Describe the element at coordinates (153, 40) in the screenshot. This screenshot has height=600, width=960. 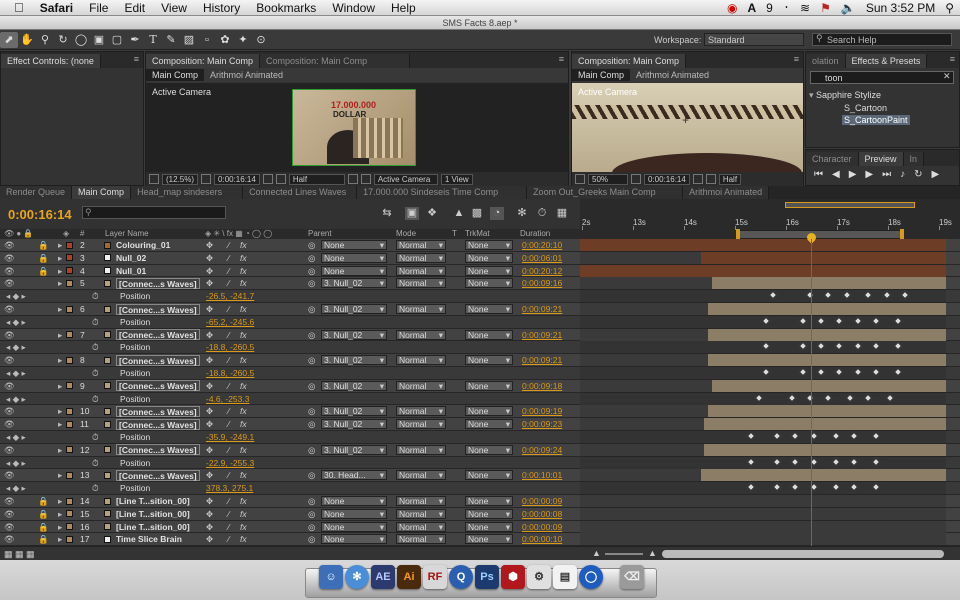
I see `type-tool-icon: T` at that location.